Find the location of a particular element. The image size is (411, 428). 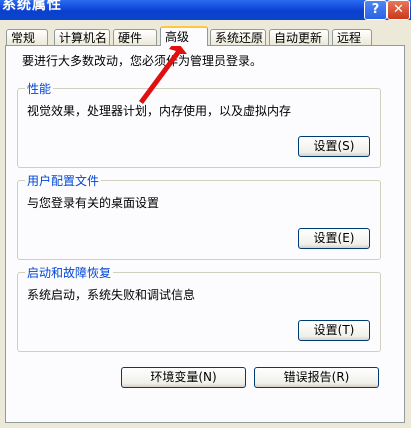

user-profiles-settings-button: 设置(E) is located at coordinates (334, 238).